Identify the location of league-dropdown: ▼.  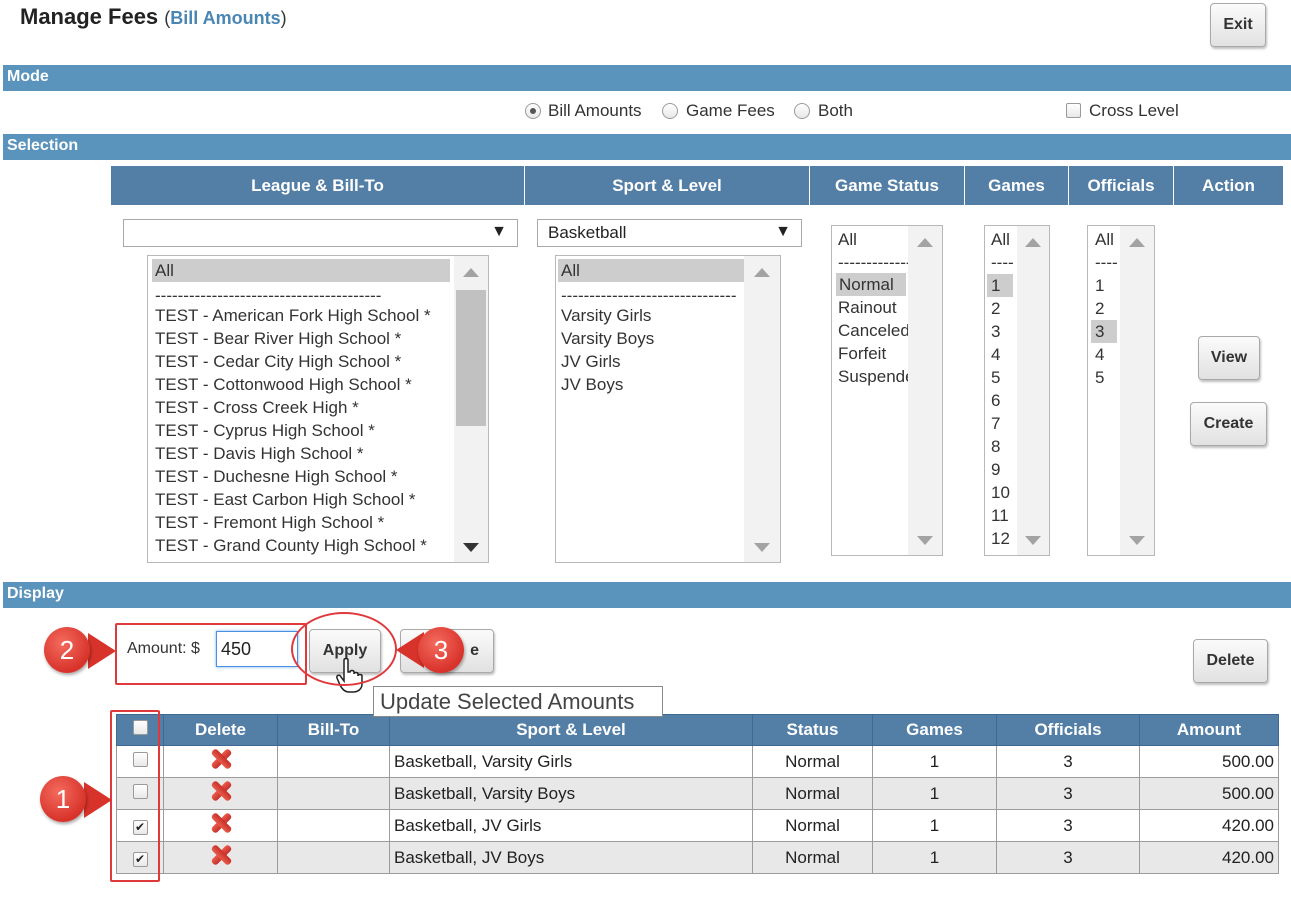
(320, 233).